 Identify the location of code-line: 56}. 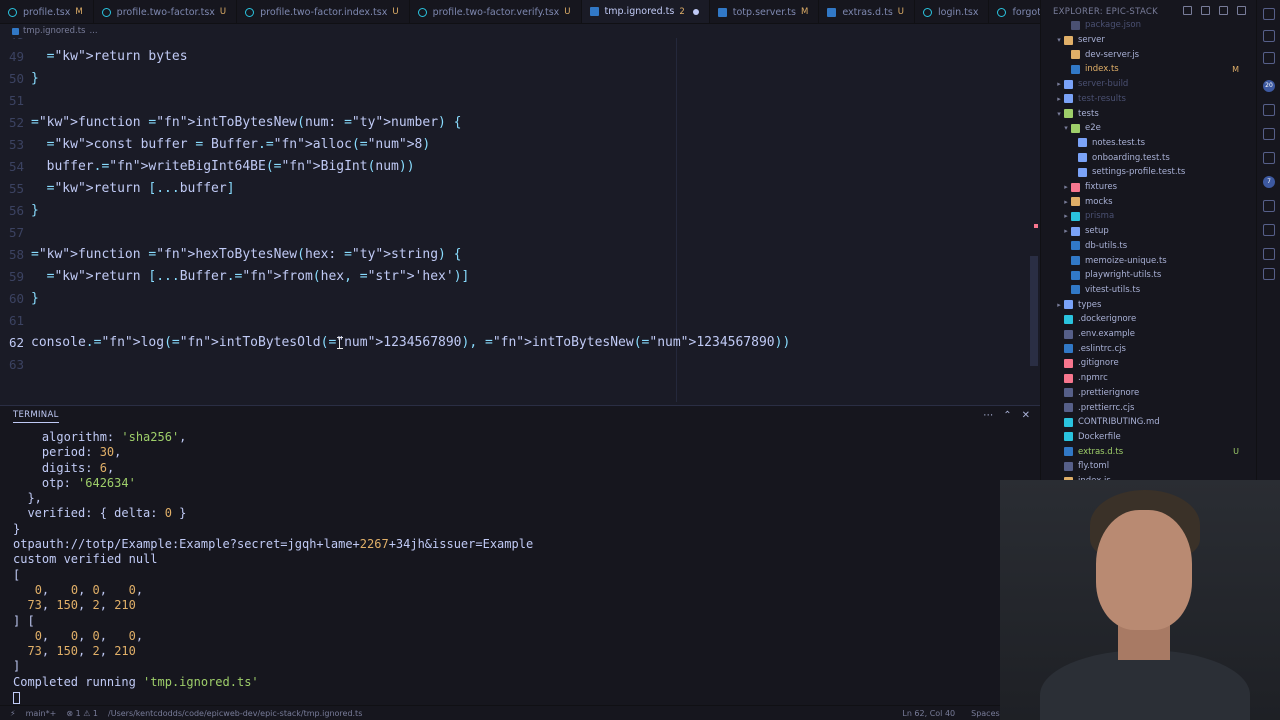
(520, 210).